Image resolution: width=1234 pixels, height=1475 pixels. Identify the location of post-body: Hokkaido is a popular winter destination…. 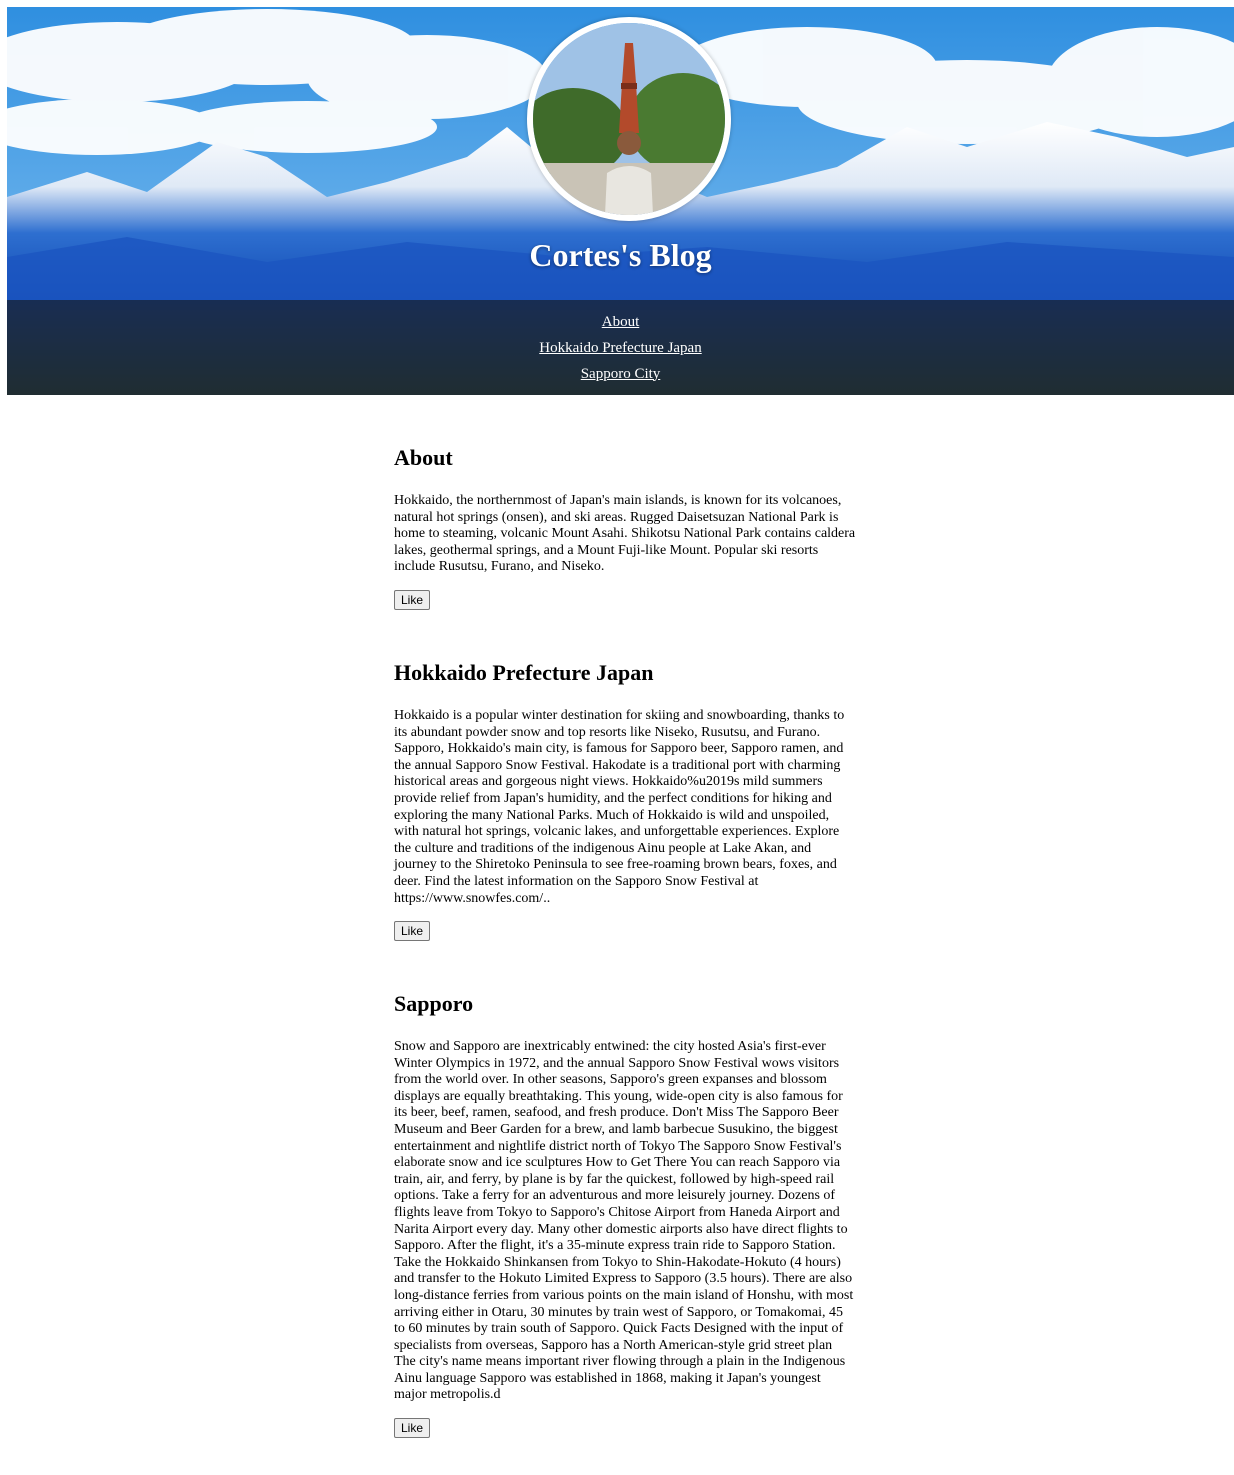
(619, 807).